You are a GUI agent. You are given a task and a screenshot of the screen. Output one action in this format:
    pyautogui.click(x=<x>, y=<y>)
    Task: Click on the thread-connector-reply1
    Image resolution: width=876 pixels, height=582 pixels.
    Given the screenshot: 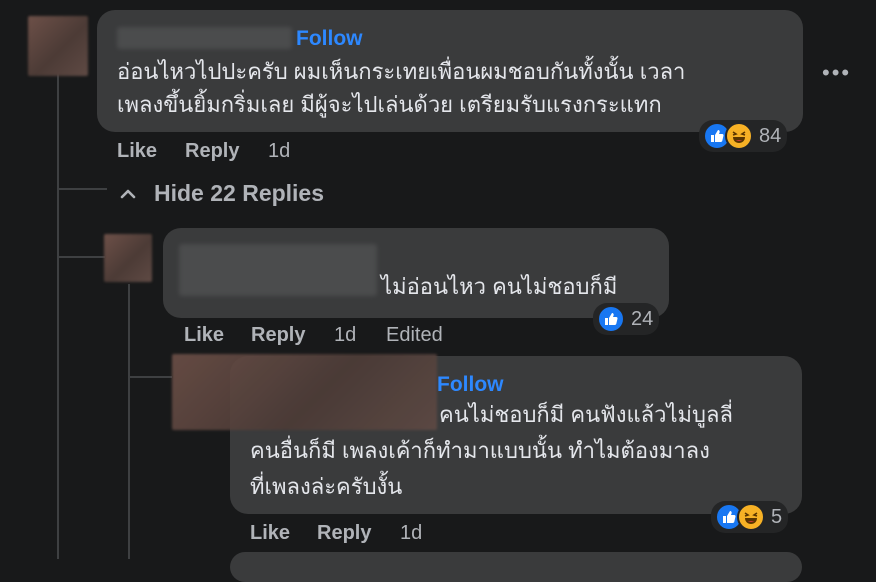 What is the action you would take?
    pyautogui.click(x=81, y=257)
    